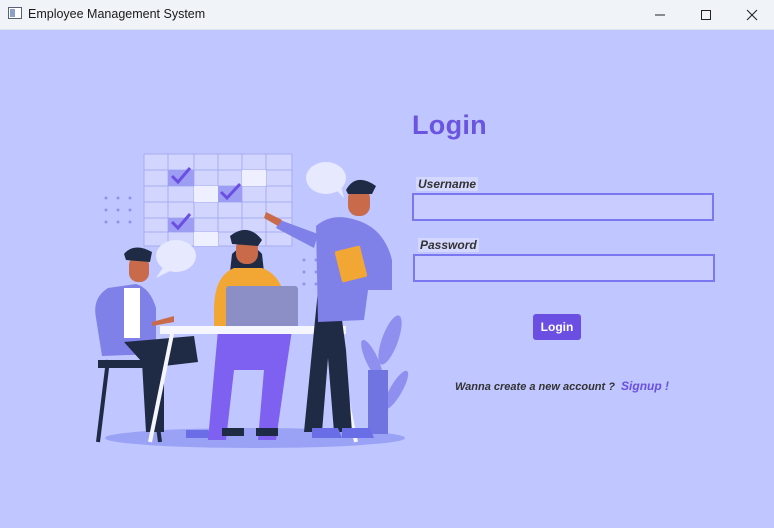 Image resolution: width=774 pixels, height=528 pixels. Describe the element at coordinates (564, 268) in the screenshot. I see `password-input` at that location.